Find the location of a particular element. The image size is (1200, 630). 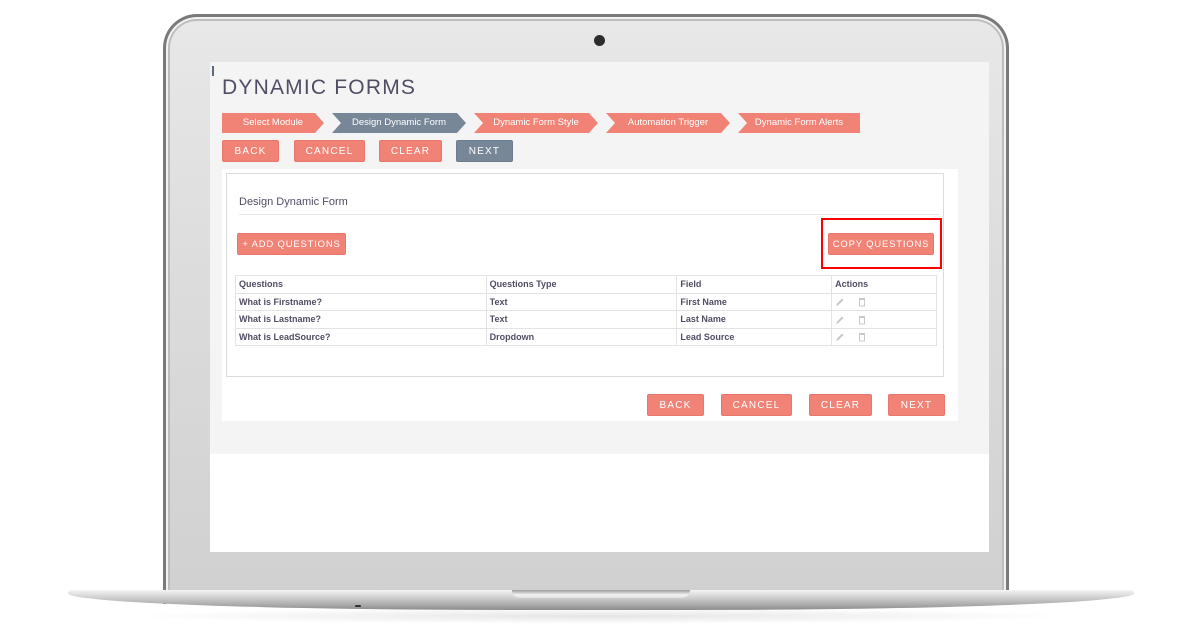

field-cell: First Name is located at coordinates (754, 301).